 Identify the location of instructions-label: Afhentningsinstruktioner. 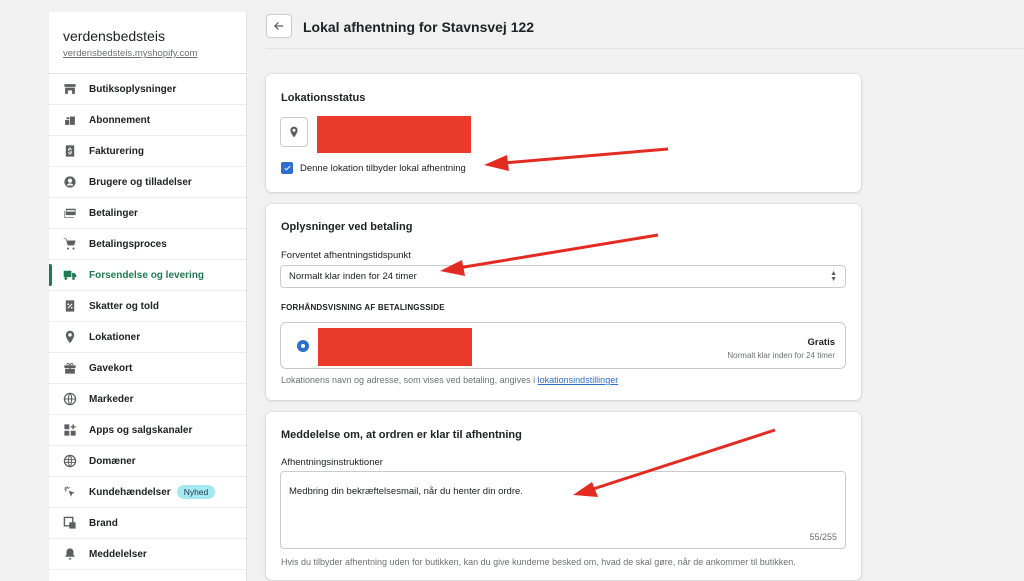
(332, 462).